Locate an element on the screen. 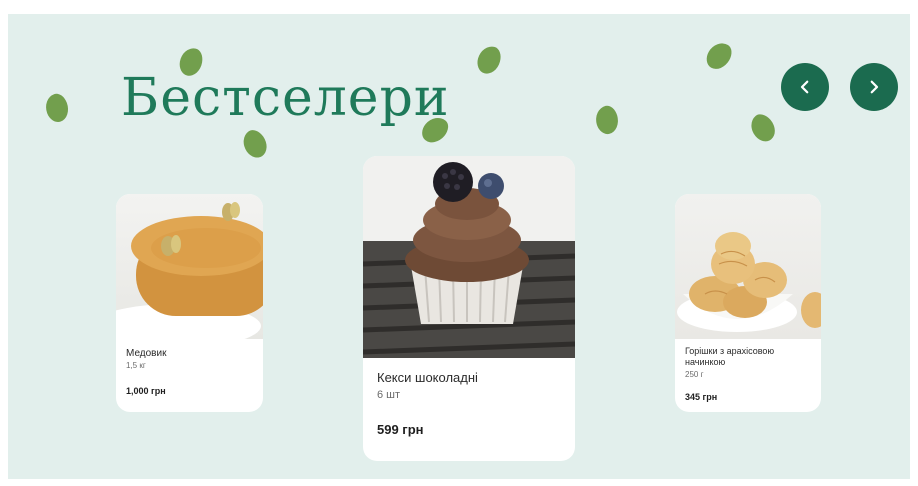 The image size is (918, 486). product-name: Медовик is located at coordinates (146, 353).